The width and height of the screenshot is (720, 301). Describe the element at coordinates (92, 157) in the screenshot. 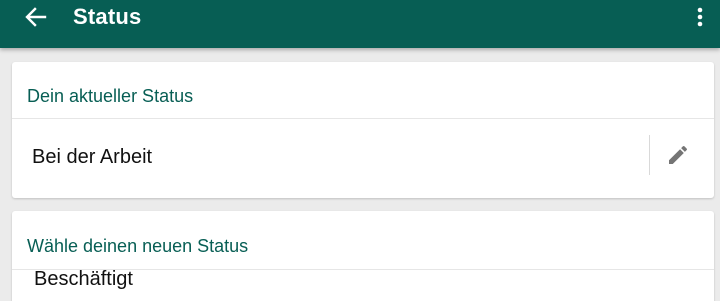

I see `current-status-text: Bei der Arbeit` at that location.